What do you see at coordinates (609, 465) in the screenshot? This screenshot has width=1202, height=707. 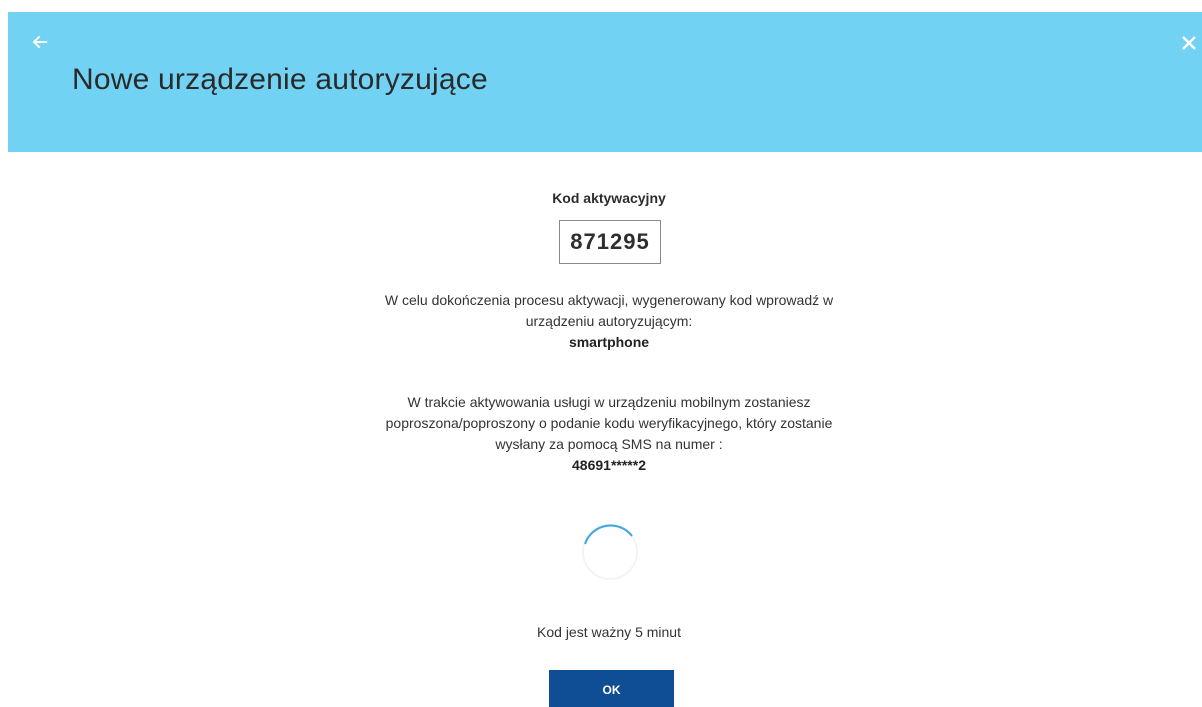 I see `phone-number: 48691*****2` at bounding box center [609, 465].